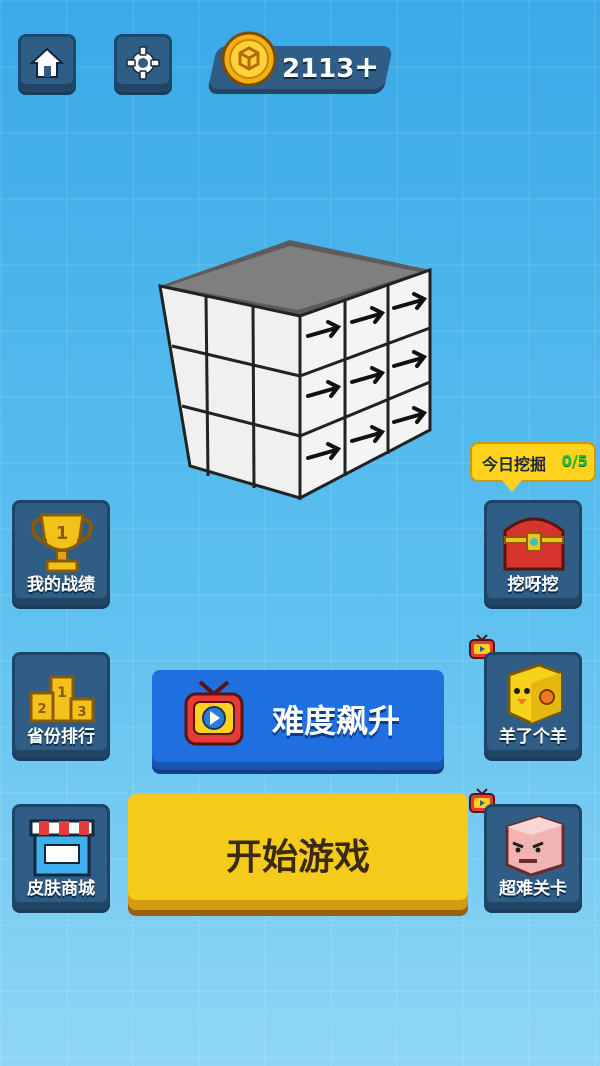 This screenshot has height=1066, width=600. What do you see at coordinates (62, 848) in the screenshot?
I see `shop-icon` at bounding box center [62, 848].